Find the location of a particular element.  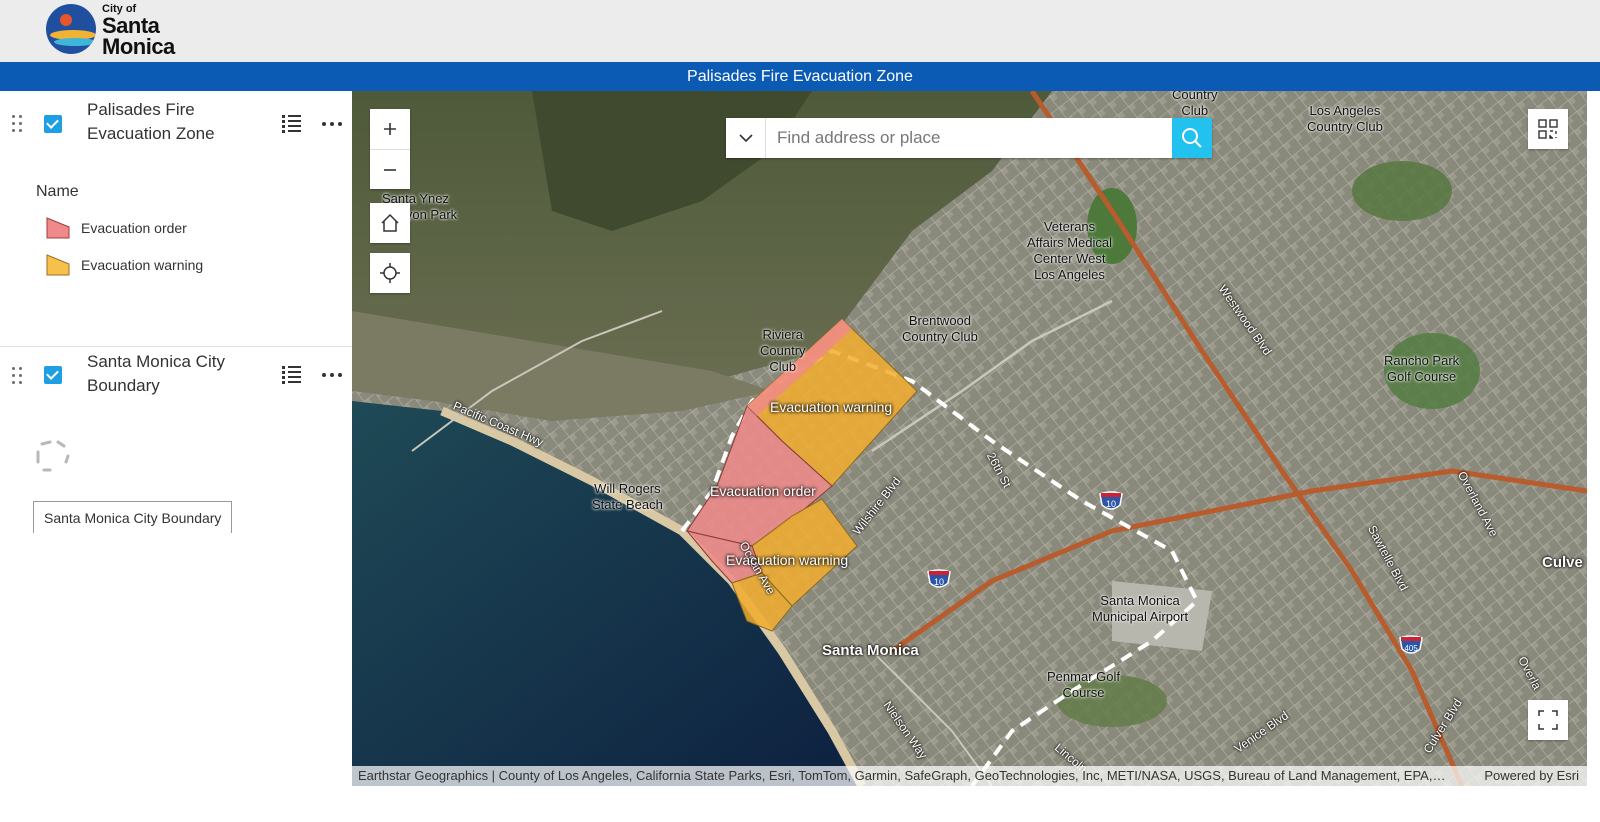

svg-text: 405 is located at coordinates (1411, 648).